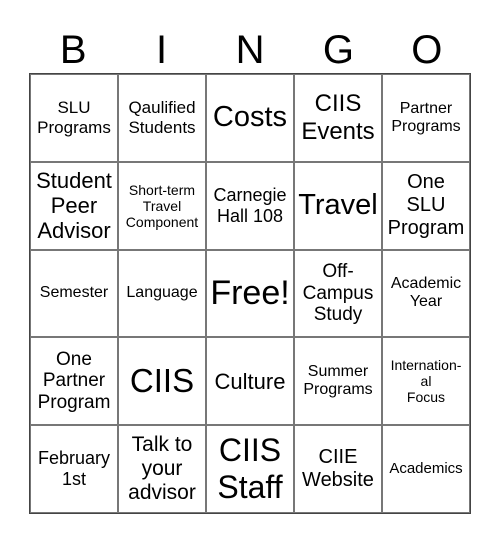 The image size is (500, 544). I want to click on bingo-cell: One Partner Program, so click(74, 381).